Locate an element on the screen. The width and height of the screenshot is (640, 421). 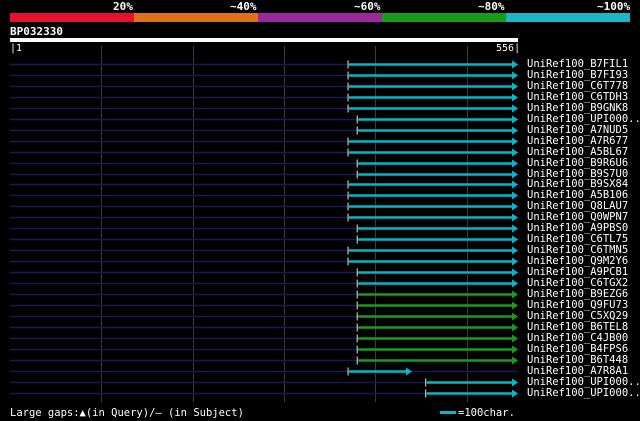
scale-bar-label: =100char. is located at coordinates (486, 413).